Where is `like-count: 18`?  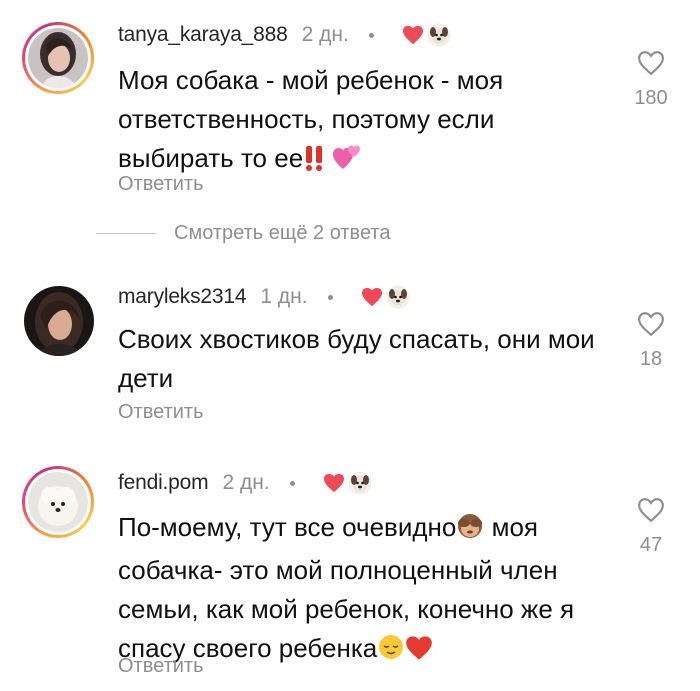
like-count: 18 is located at coordinates (651, 359).